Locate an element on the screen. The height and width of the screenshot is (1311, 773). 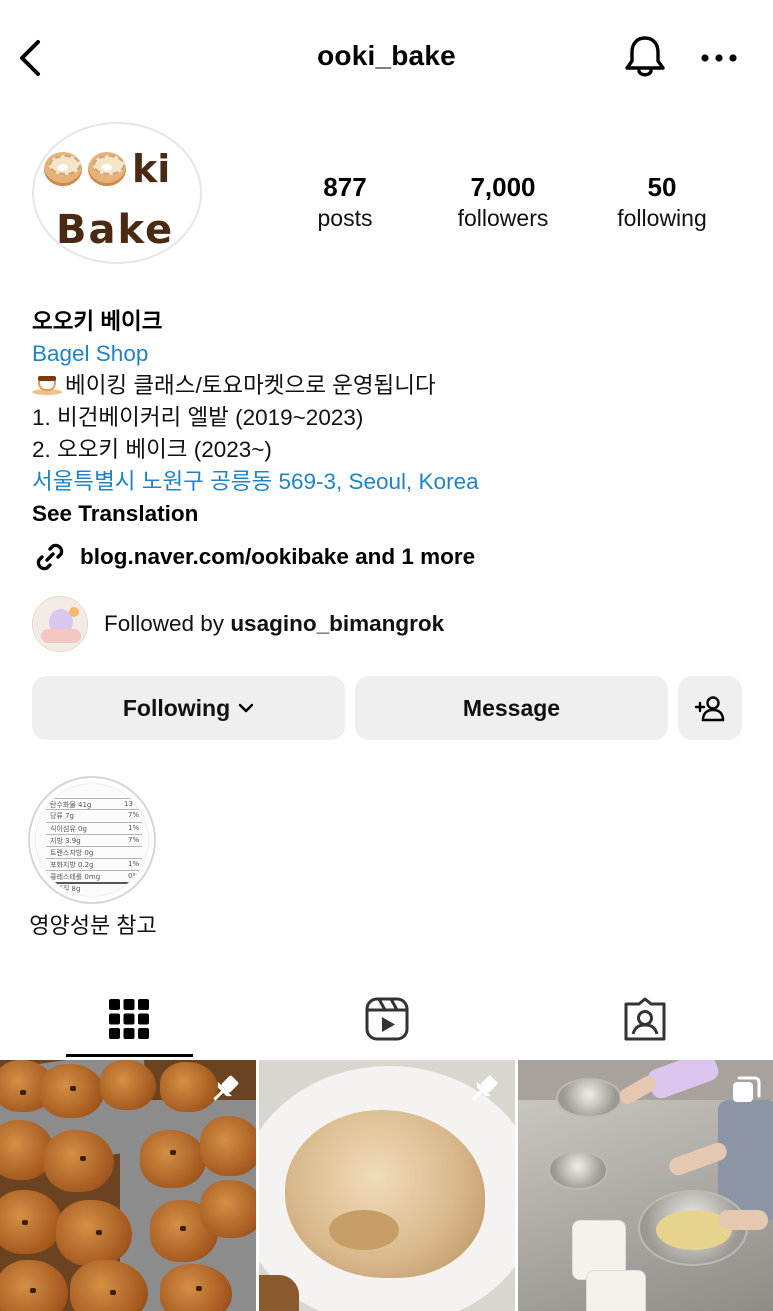
reels-icon is located at coordinates (387, 1019).